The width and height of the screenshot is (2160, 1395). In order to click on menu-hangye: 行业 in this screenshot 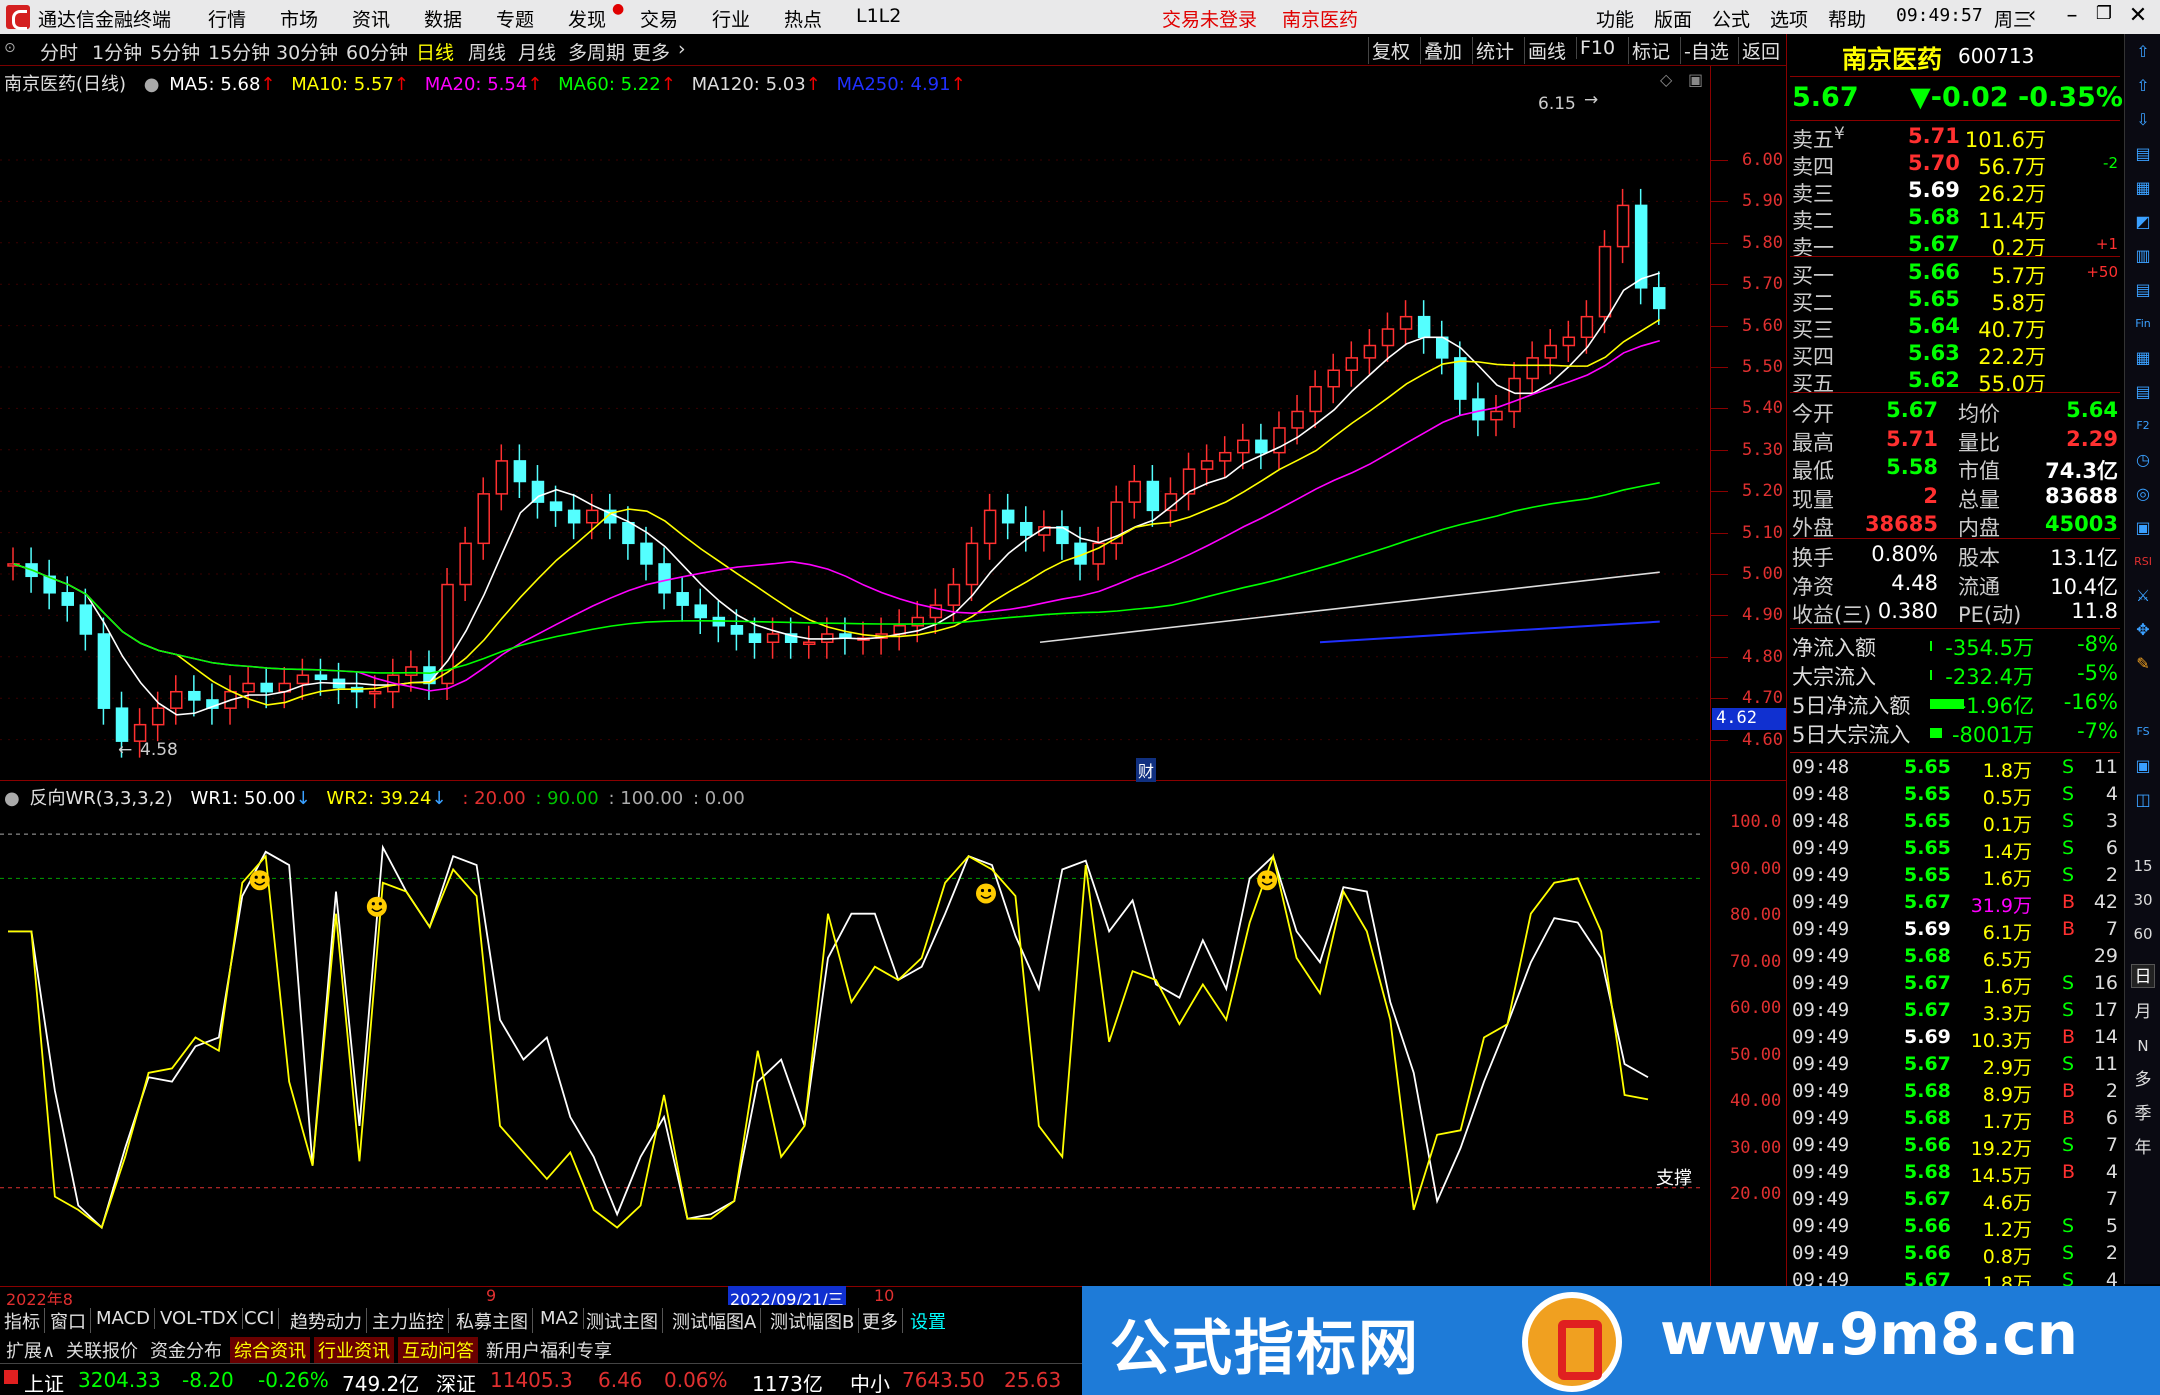, I will do `click(731, 18)`.